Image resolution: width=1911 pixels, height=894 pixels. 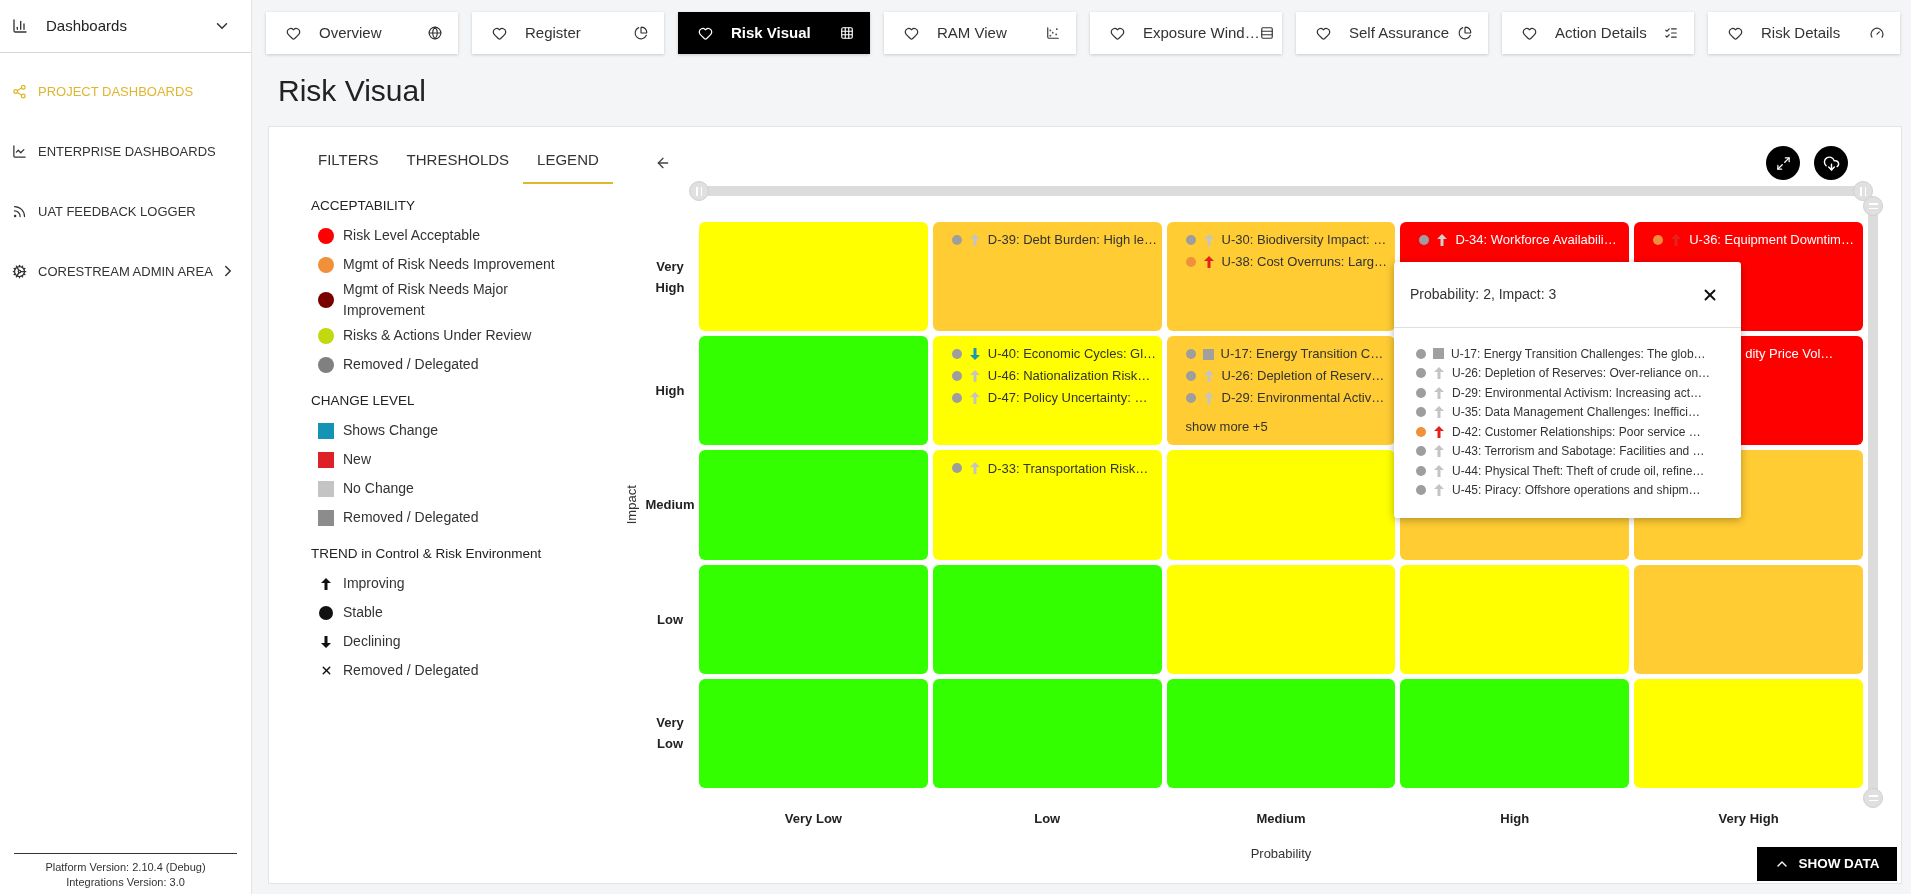 What do you see at coordinates (670, 277) in the screenshot?
I see `row-label: Very High` at bounding box center [670, 277].